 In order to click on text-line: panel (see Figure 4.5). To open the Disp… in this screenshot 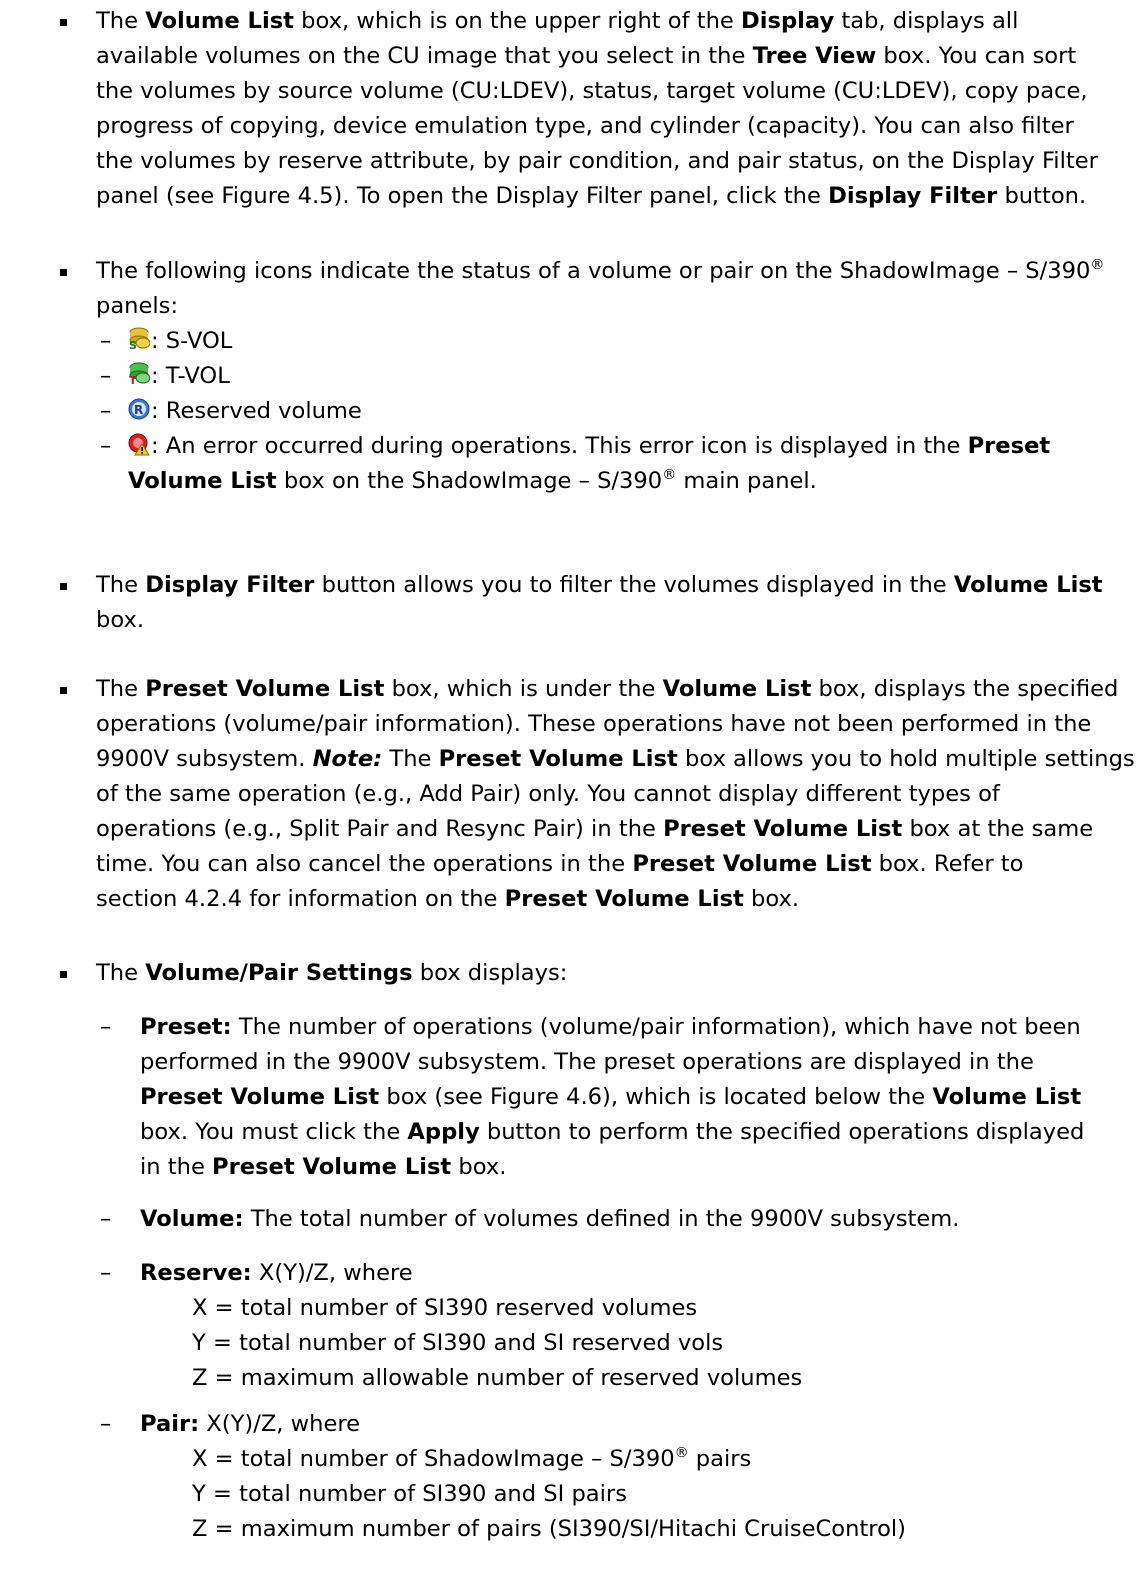, I will do `click(591, 196)`.